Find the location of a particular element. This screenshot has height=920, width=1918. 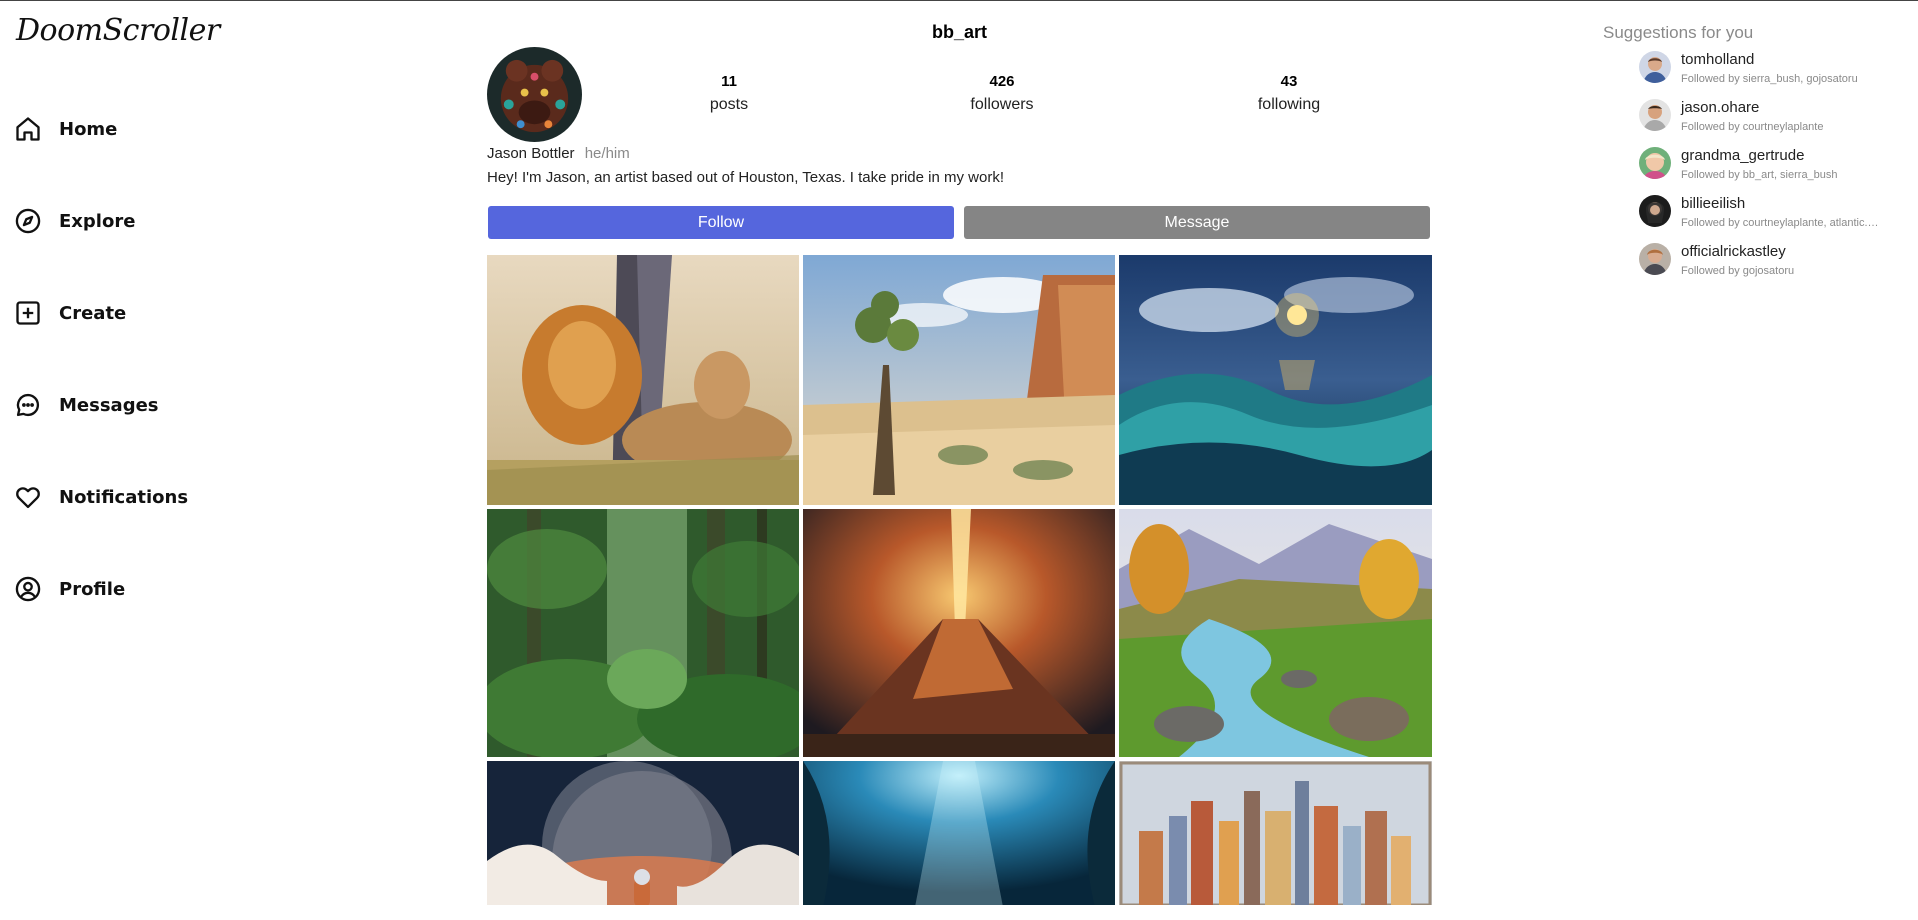

nav-label-profile: Profile is located at coordinates (92, 589).